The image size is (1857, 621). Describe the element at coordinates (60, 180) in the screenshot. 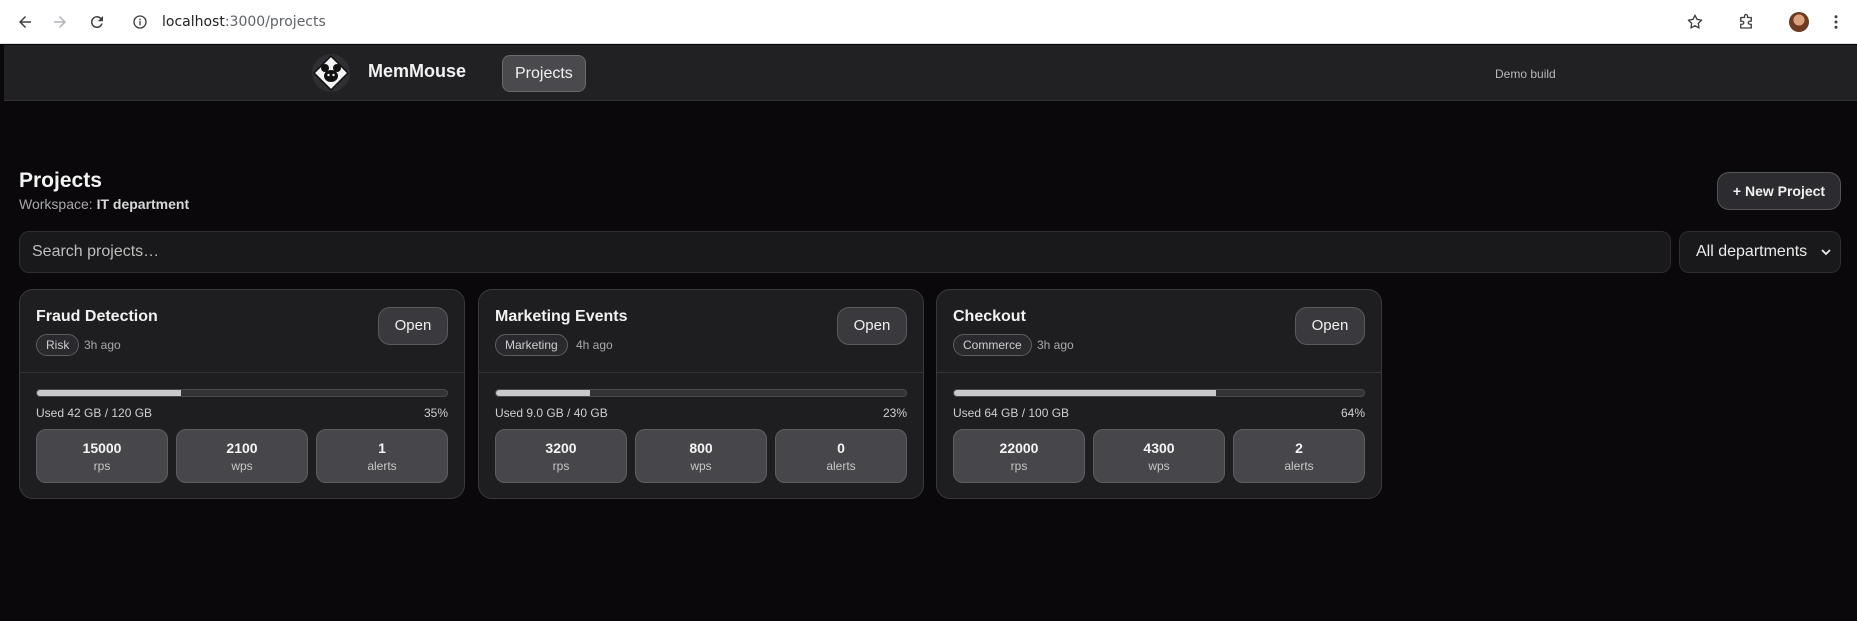

I see `page-title: Projects` at that location.